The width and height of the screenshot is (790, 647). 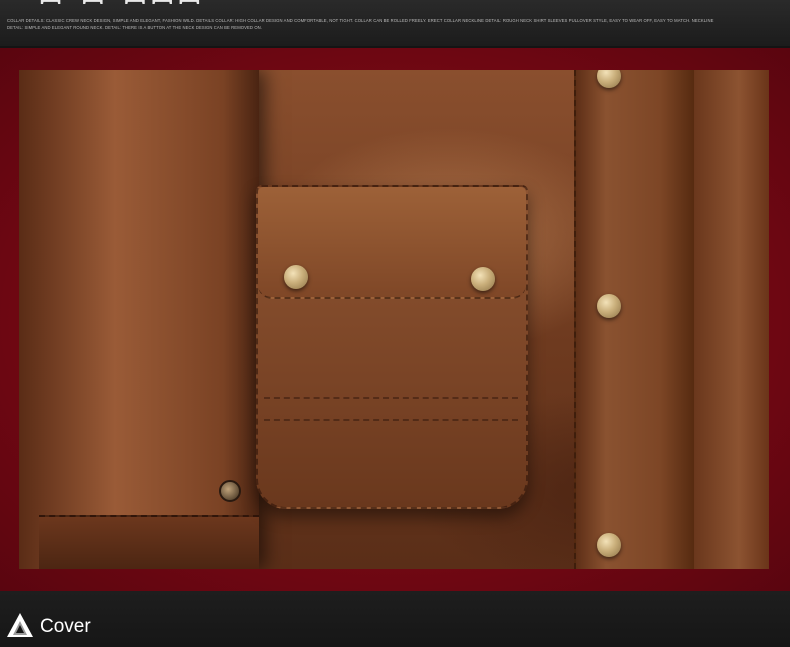 I want to click on peak-triangle-icon, so click(x=20, y=625).